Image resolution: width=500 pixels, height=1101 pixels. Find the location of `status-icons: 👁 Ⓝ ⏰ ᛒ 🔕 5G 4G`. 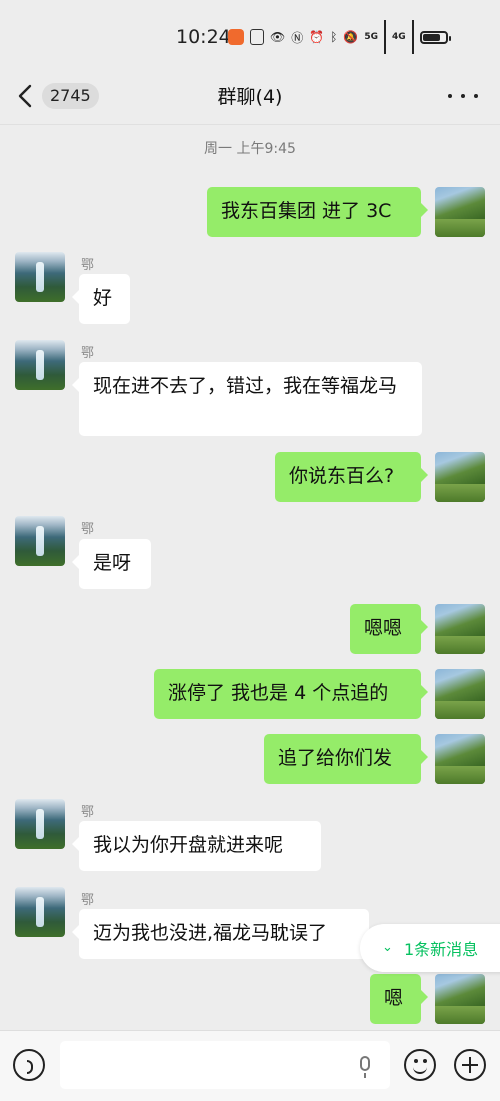

status-icons: 👁 Ⓝ ⏰ ᛒ 🔕 5G 4G is located at coordinates (339, 37).